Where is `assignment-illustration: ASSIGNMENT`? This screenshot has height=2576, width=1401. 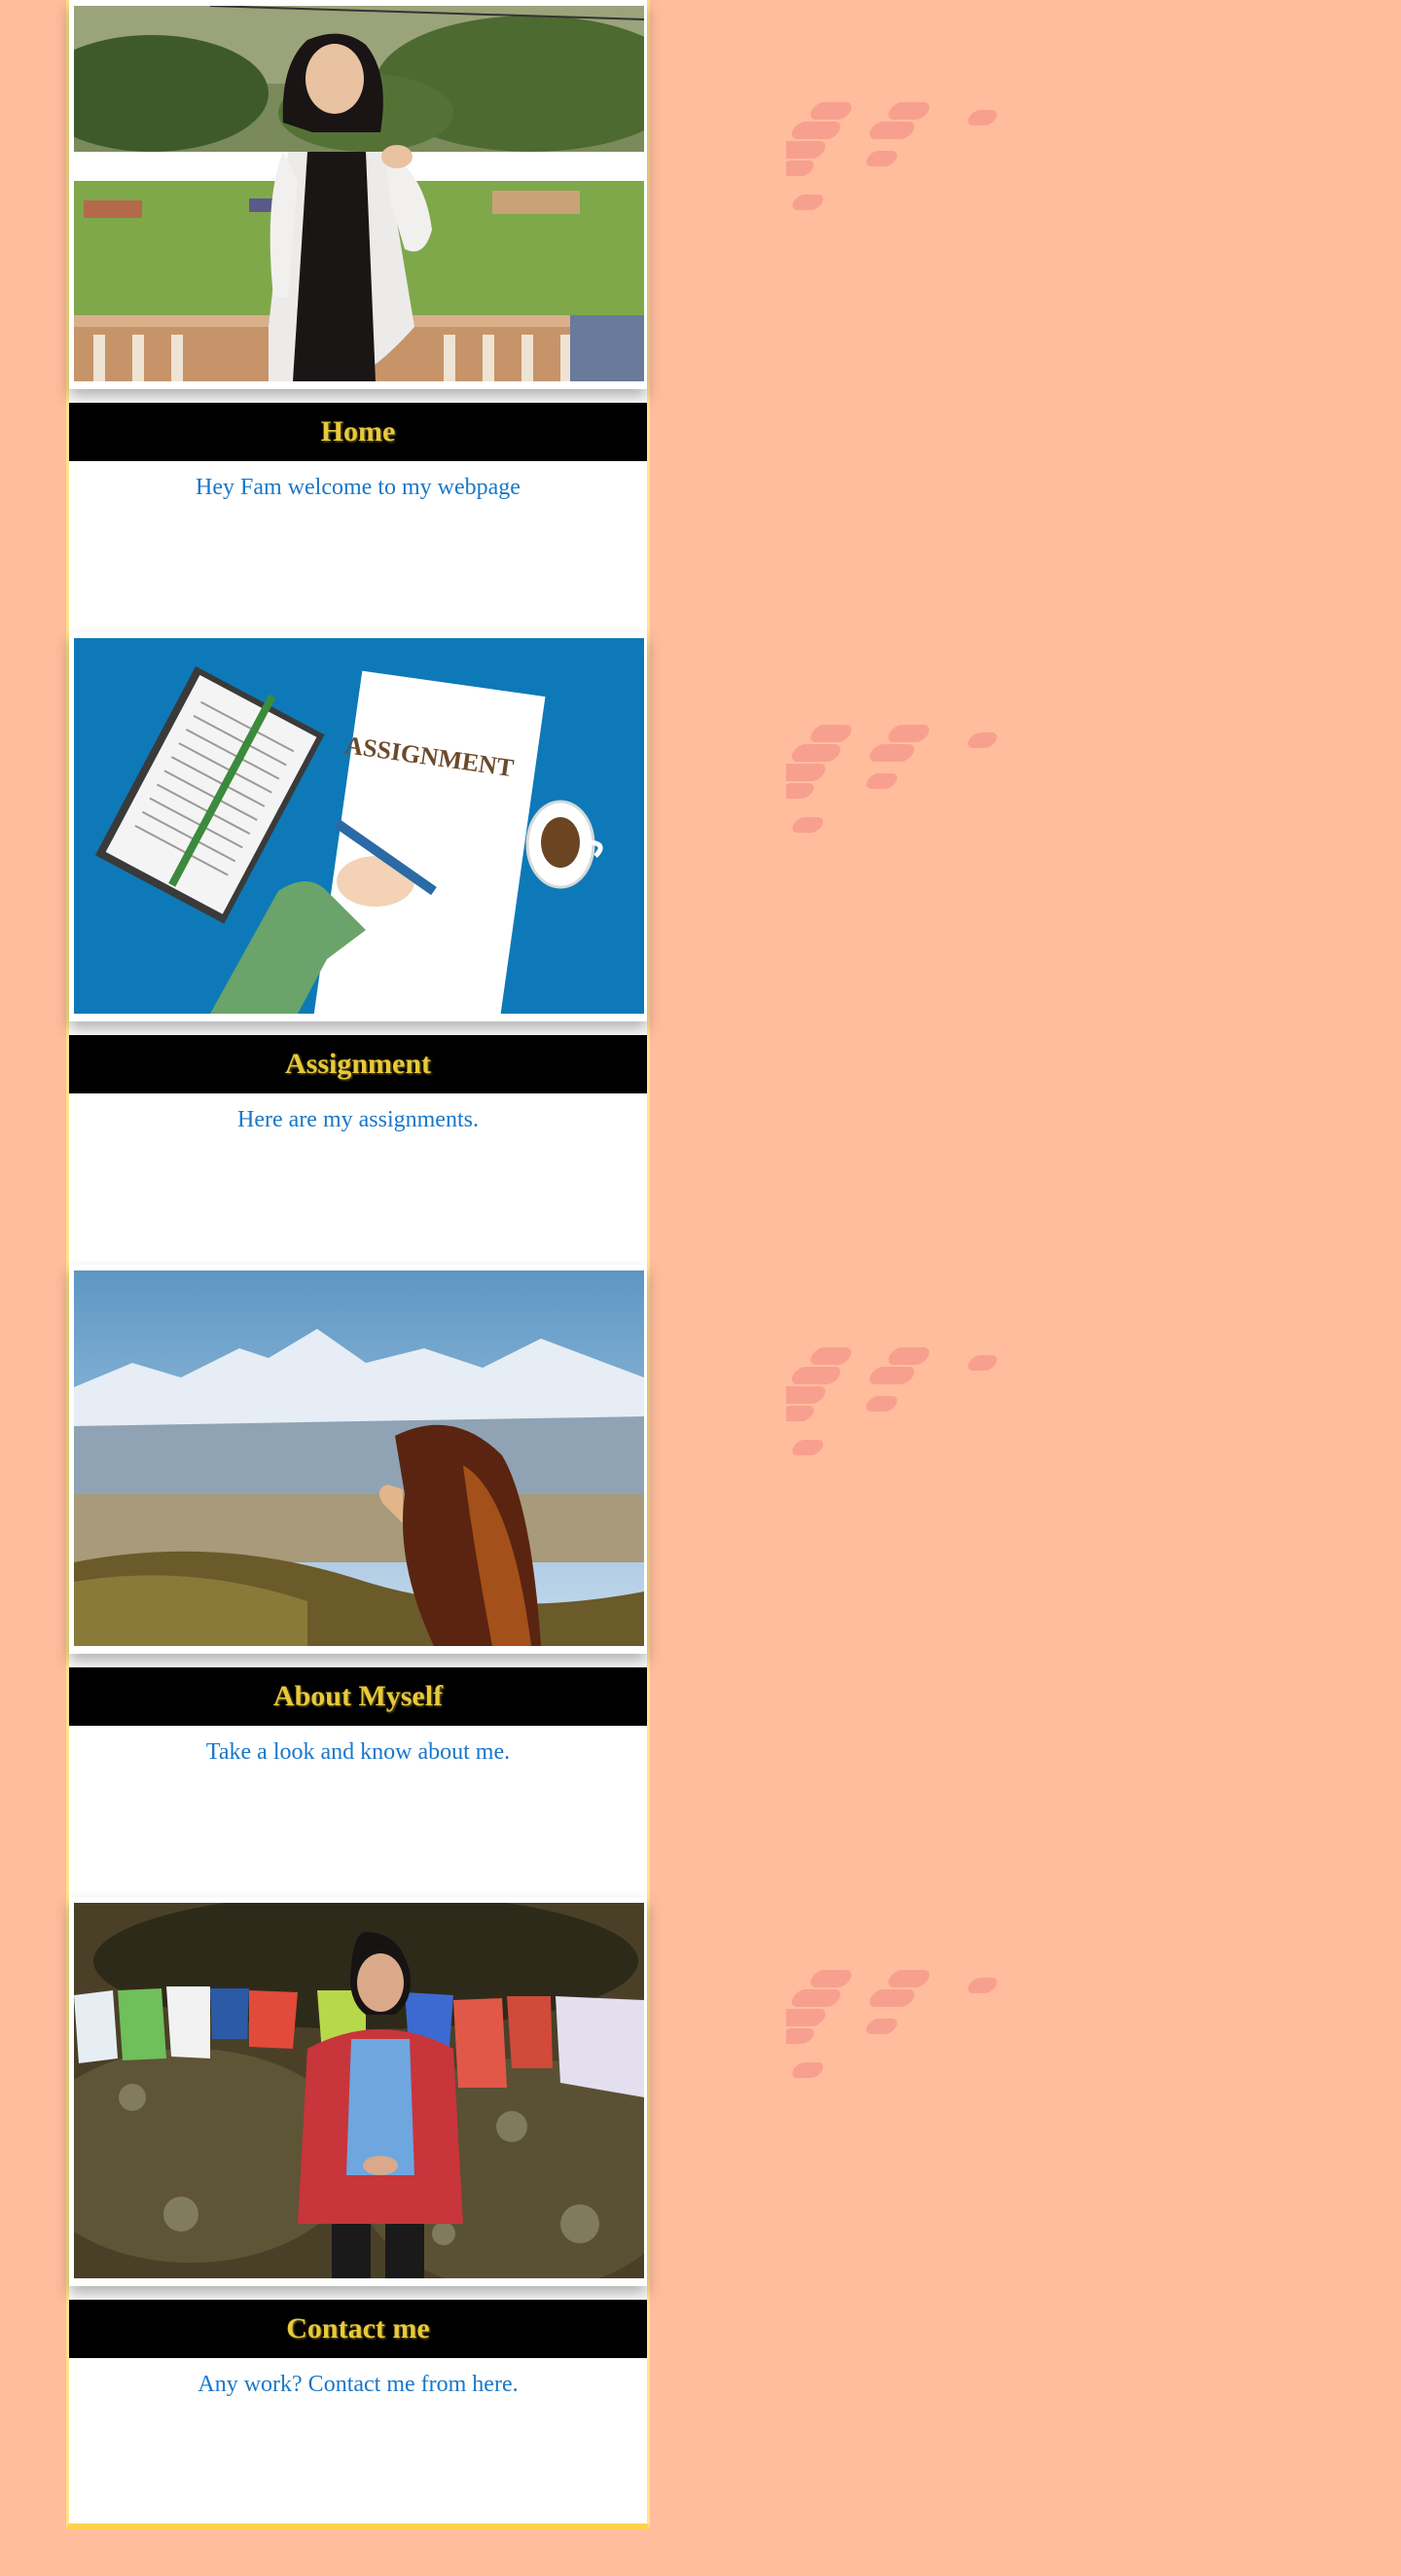 assignment-illustration: ASSIGNMENT is located at coordinates (359, 826).